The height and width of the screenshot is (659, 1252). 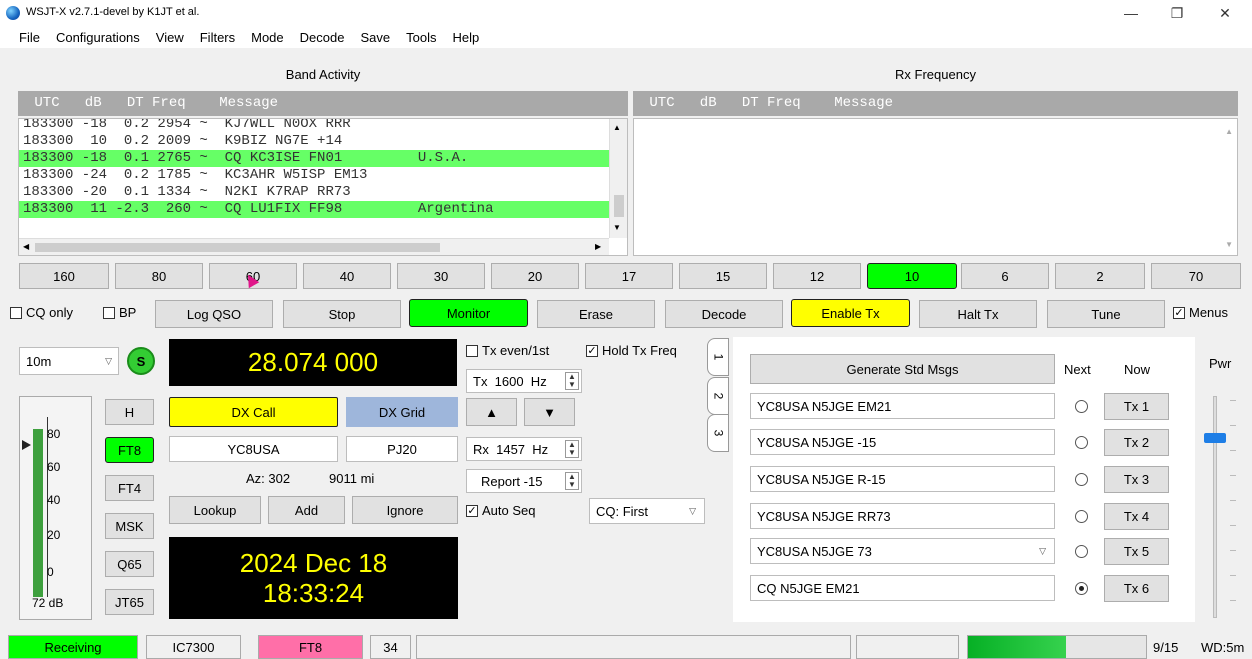 I want to click on band-button-70: 70, so click(x=1196, y=276).